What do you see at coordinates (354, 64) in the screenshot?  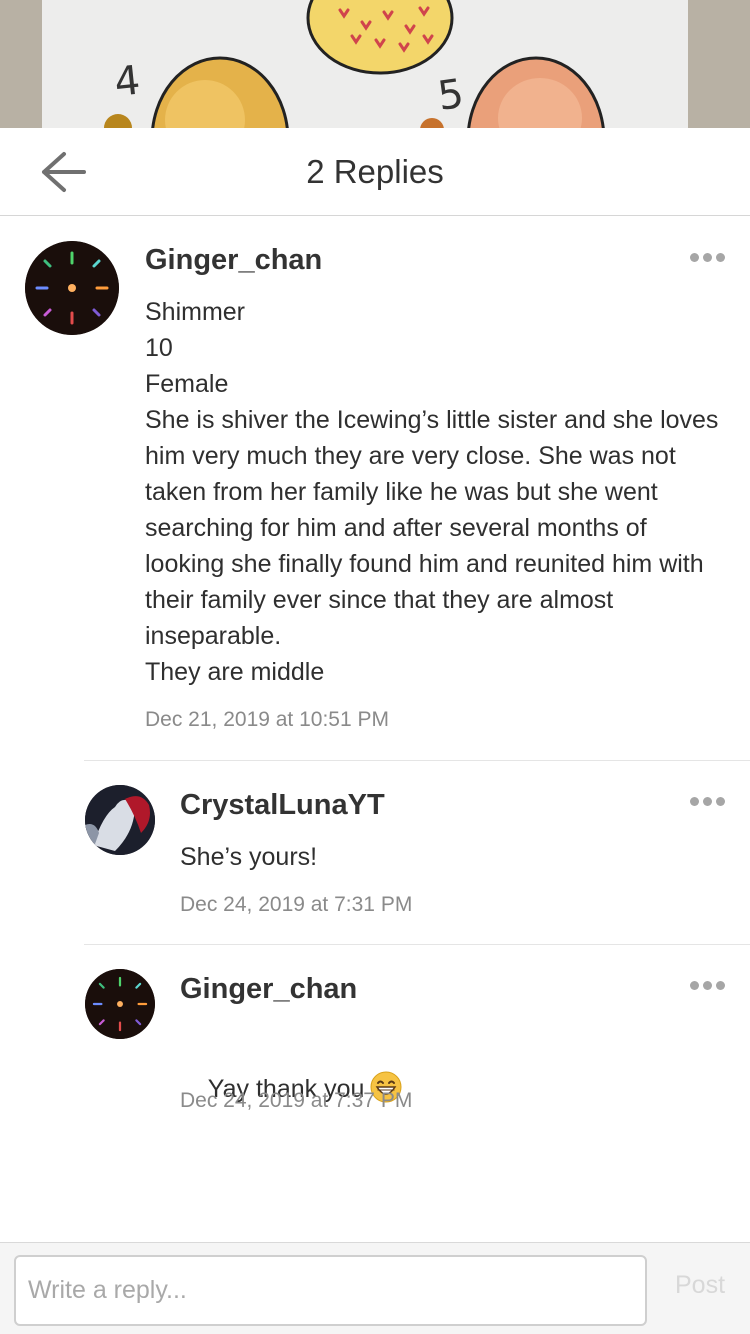 I see `egg-drawing: 4 5` at bounding box center [354, 64].